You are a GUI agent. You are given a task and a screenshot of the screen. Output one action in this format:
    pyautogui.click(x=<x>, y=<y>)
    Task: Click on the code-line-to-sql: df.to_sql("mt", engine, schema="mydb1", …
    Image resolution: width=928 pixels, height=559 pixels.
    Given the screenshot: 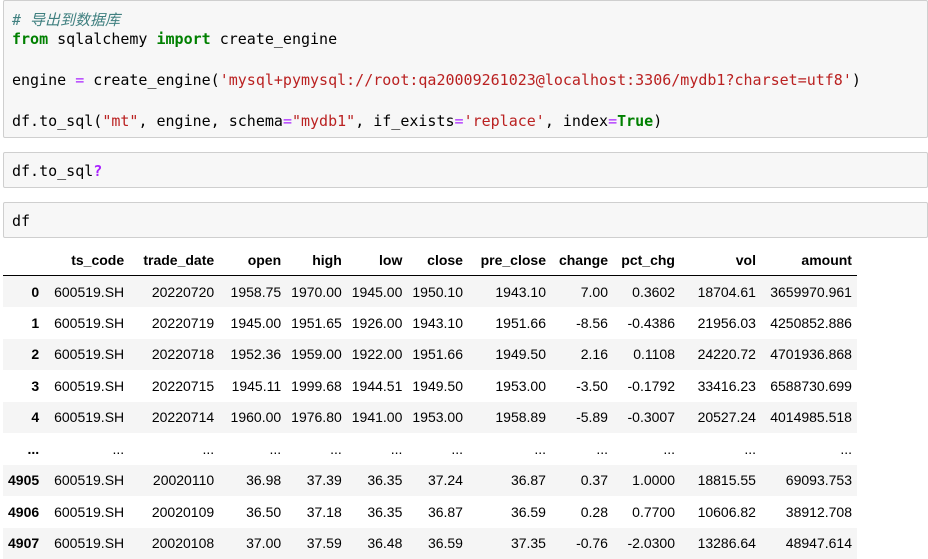 What is the action you would take?
    pyautogui.click(x=337, y=121)
    